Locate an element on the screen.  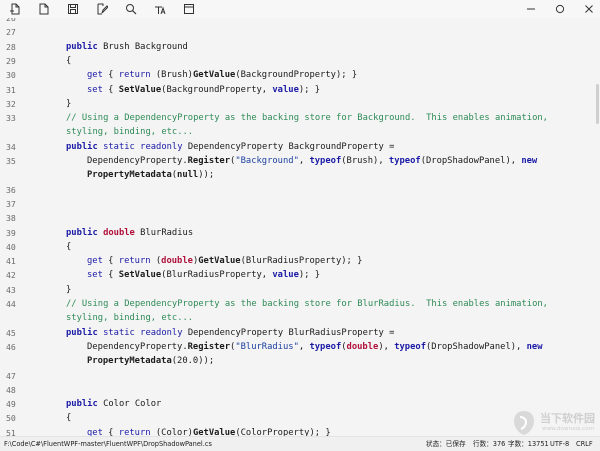
line-number: 34 is located at coordinates (11, 146).